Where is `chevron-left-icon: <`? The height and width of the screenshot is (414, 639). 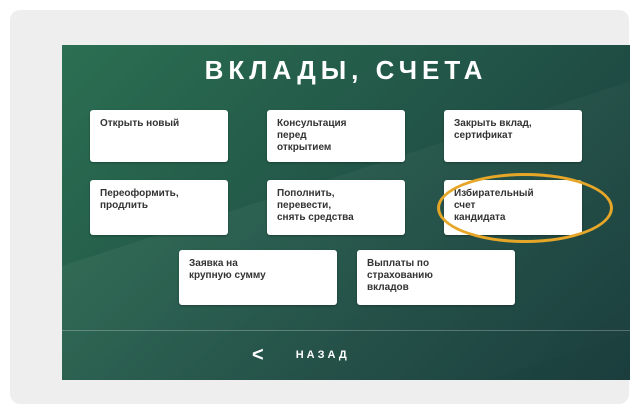 chevron-left-icon: < is located at coordinates (258, 355).